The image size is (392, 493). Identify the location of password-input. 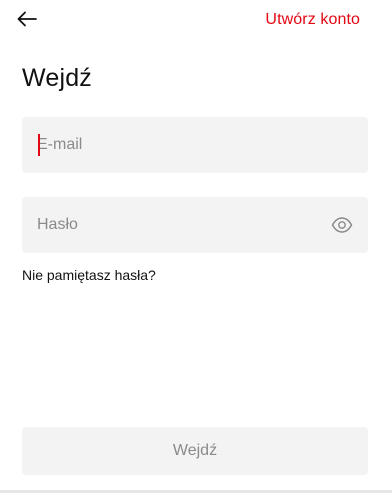
(177, 225).